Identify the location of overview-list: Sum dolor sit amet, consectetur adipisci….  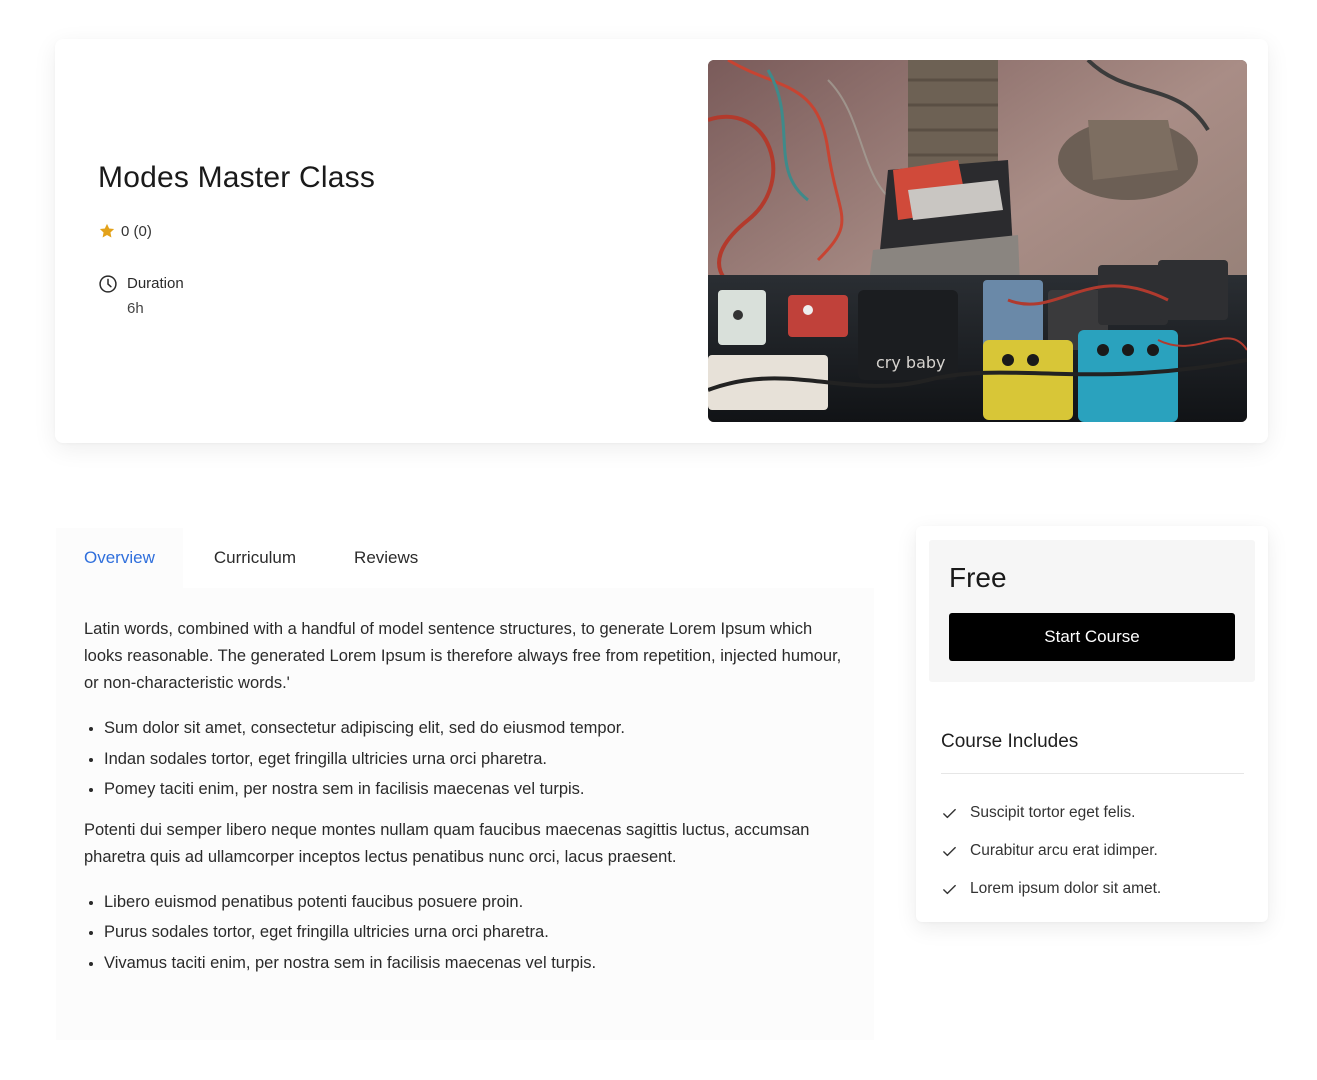
(464, 759).